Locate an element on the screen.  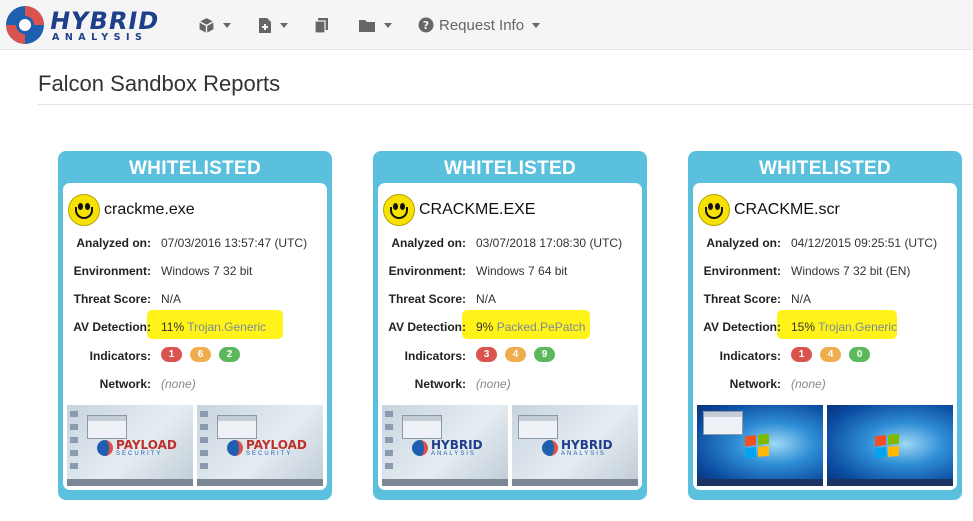
question-circle-icon: ? is located at coordinates (426, 25).